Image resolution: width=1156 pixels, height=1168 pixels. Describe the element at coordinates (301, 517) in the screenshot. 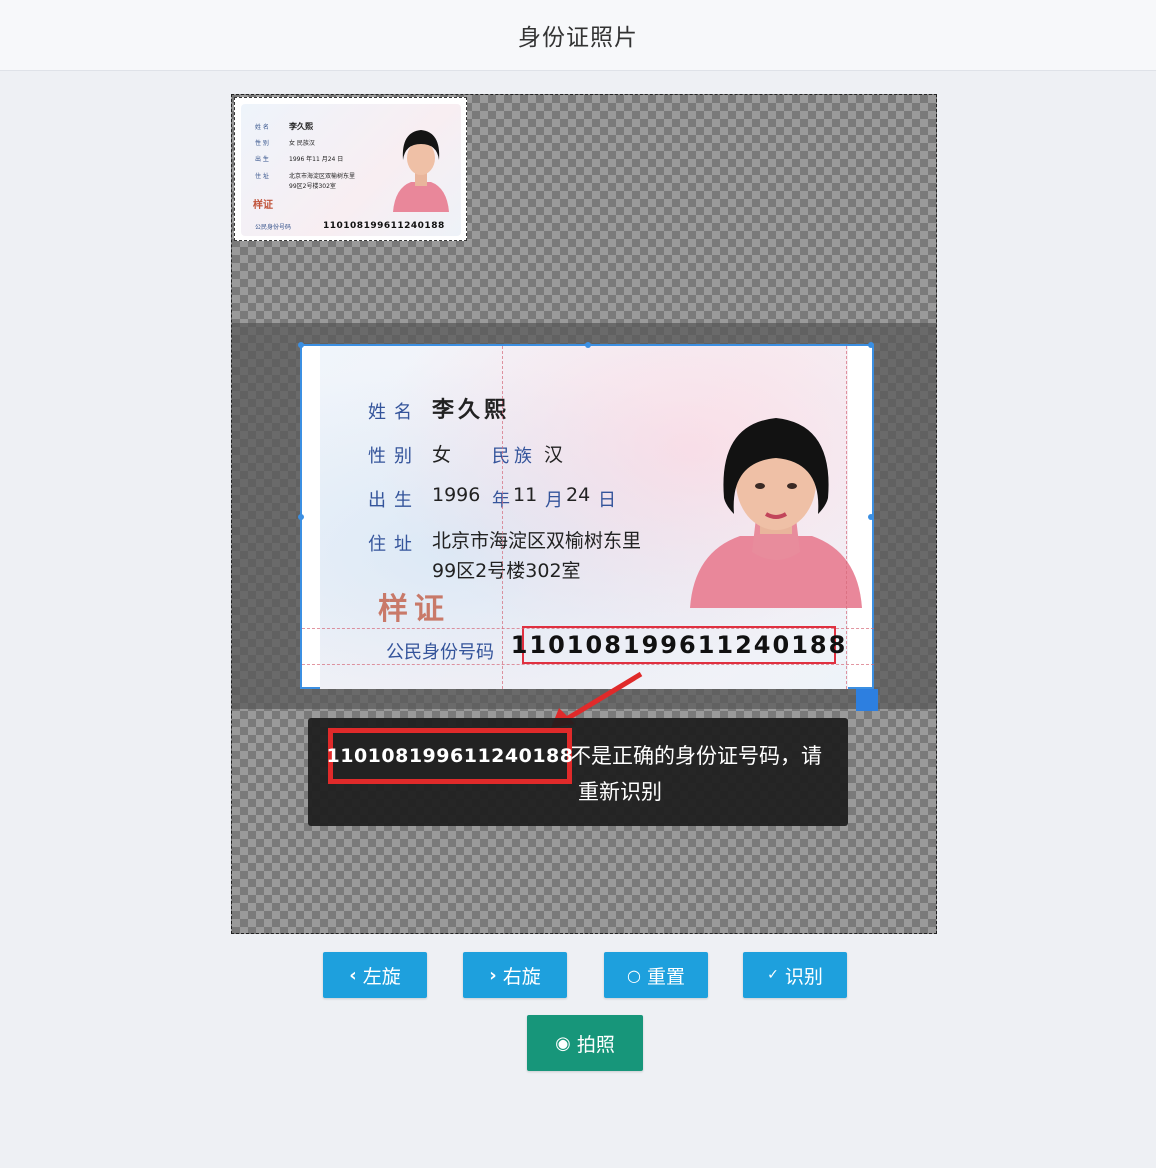

I see `crop-handle-left` at that location.